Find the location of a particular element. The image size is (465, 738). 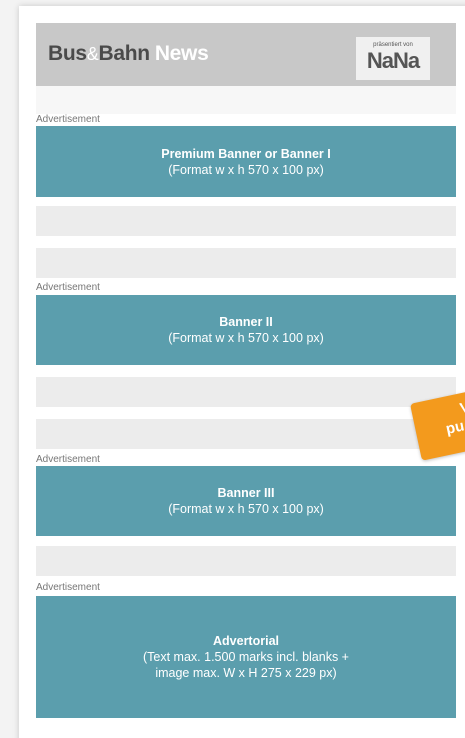

ad-label-2: Advertisement is located at coordinates (68, 287).